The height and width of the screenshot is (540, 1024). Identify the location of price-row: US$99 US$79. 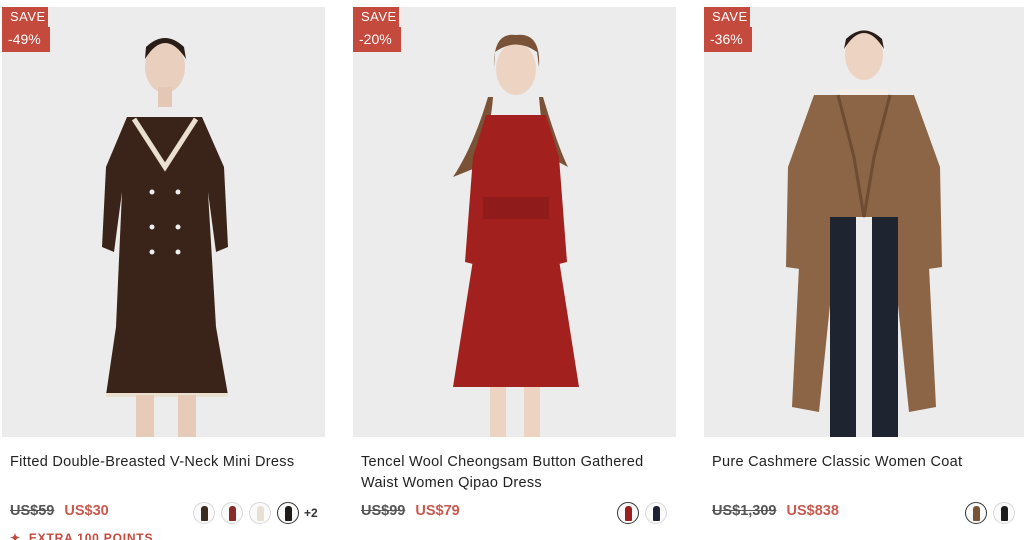
(410, 511).